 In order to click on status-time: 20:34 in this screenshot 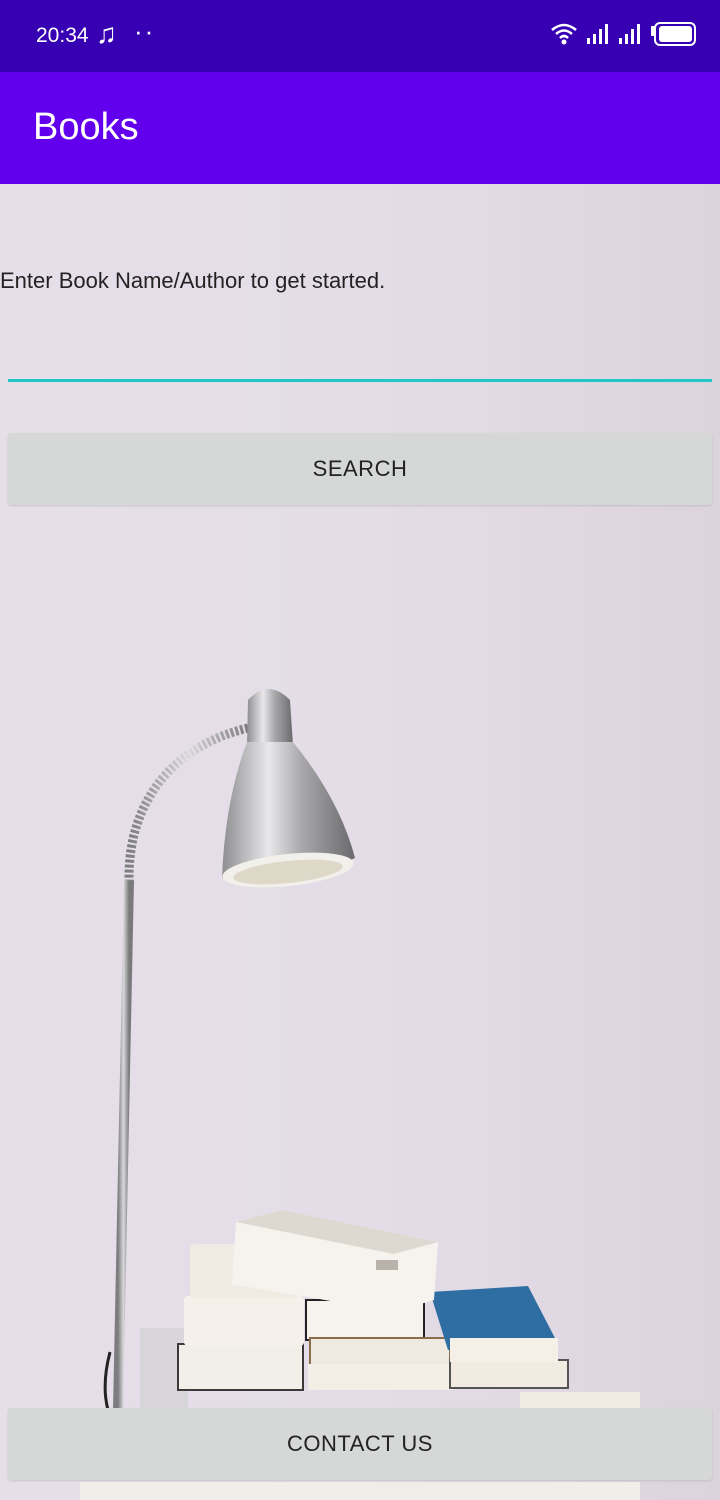, I will do `click(62, 35)`.